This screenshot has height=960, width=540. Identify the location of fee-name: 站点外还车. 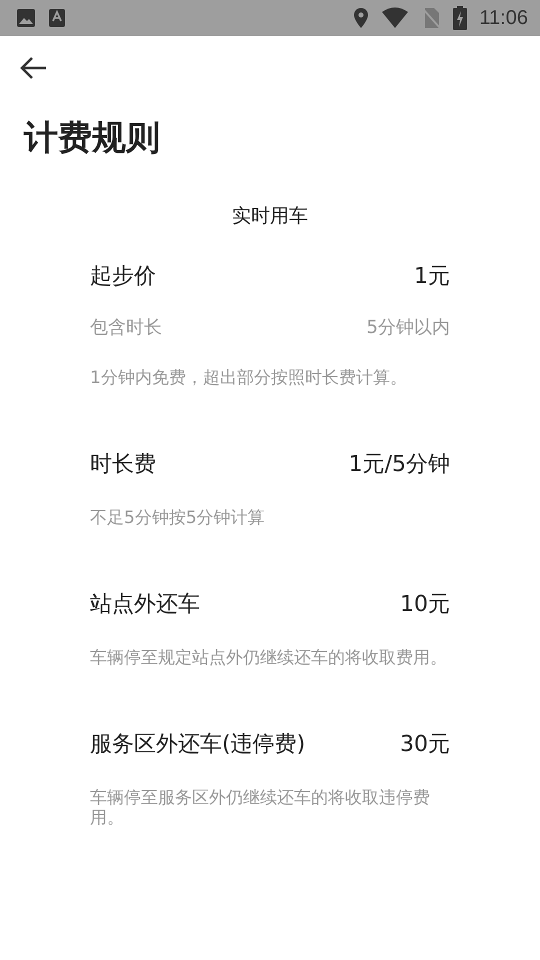
(145, 605).